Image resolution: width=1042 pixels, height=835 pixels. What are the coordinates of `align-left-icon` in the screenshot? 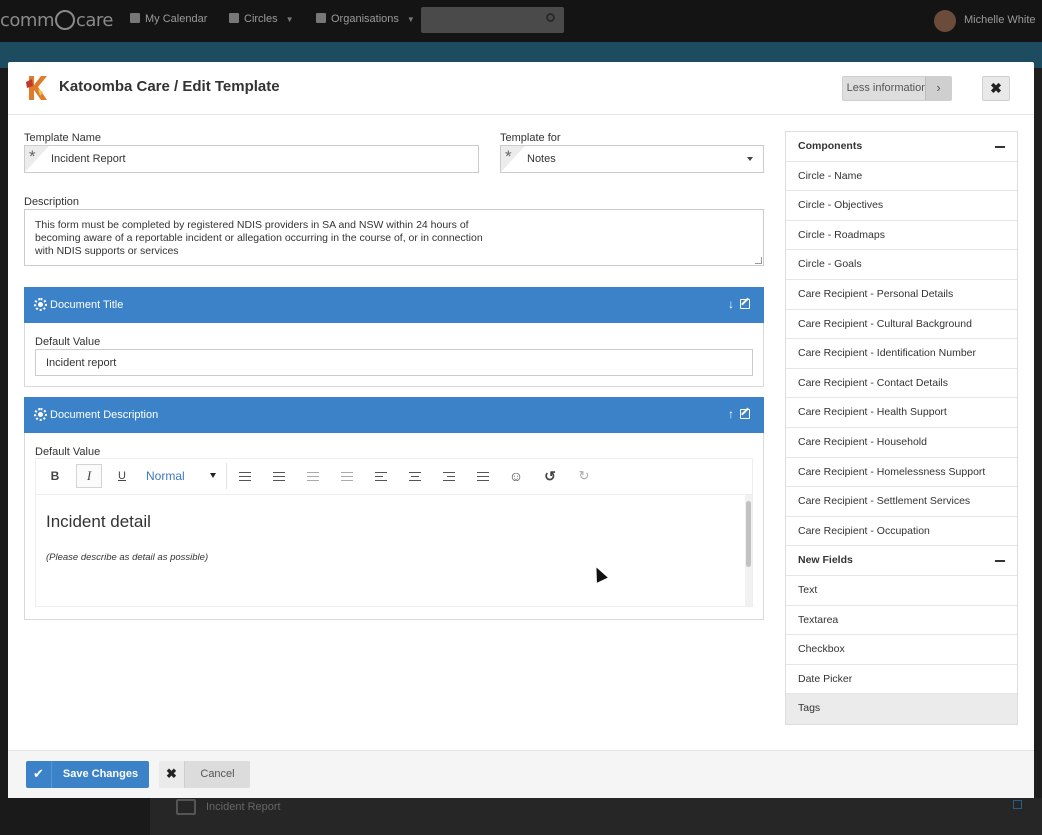 It's located at (381, 477).